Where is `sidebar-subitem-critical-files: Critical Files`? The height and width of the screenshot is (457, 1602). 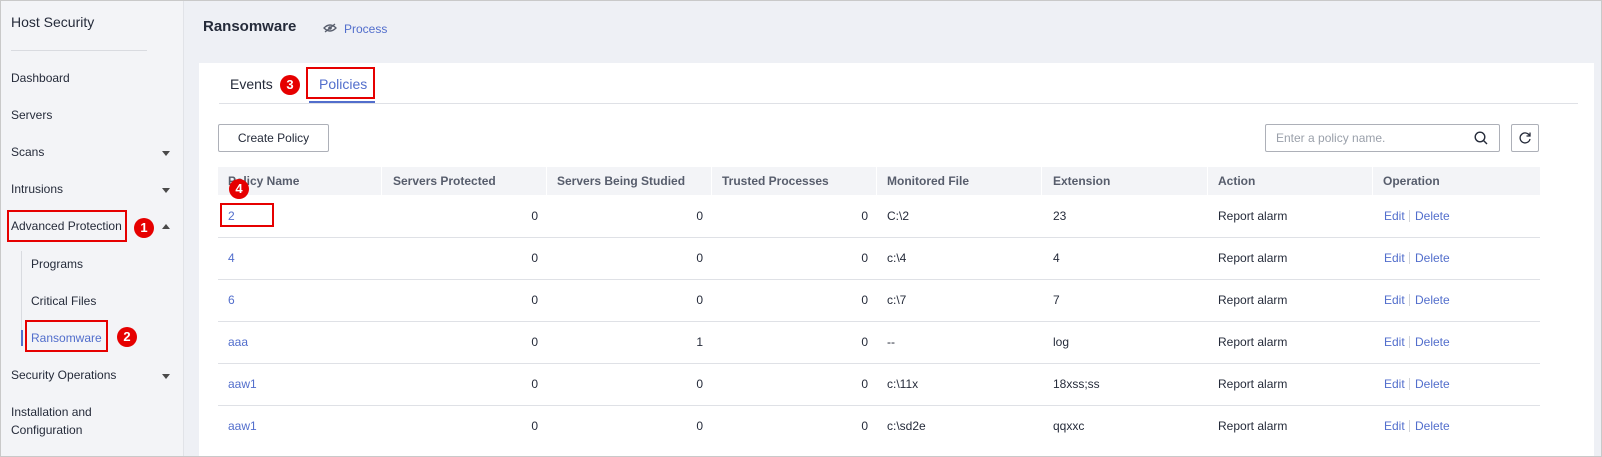 sidebar-subitem-critical-files: Critical Files is located at coordinates (63, 301).